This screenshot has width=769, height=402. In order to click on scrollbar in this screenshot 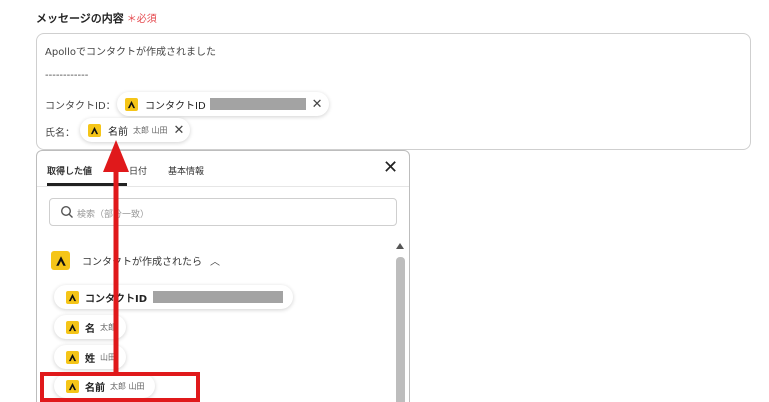, I will do `click(400, 322)`.